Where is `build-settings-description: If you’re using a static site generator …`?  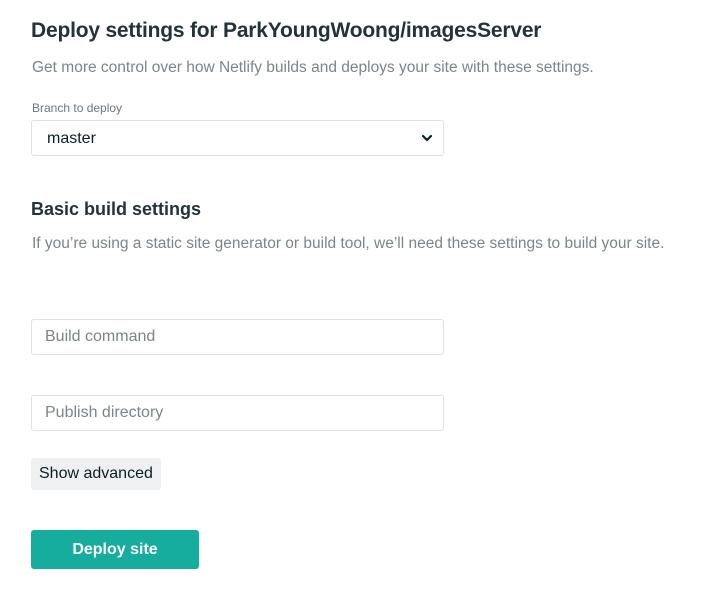
build-settings-description: If you’re using a static site generator … is located at coordinates (348, 243).